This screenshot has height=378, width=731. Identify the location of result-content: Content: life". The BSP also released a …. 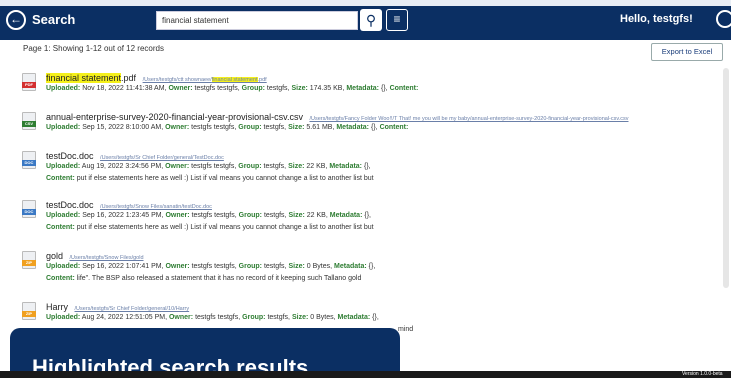
(204, 278).